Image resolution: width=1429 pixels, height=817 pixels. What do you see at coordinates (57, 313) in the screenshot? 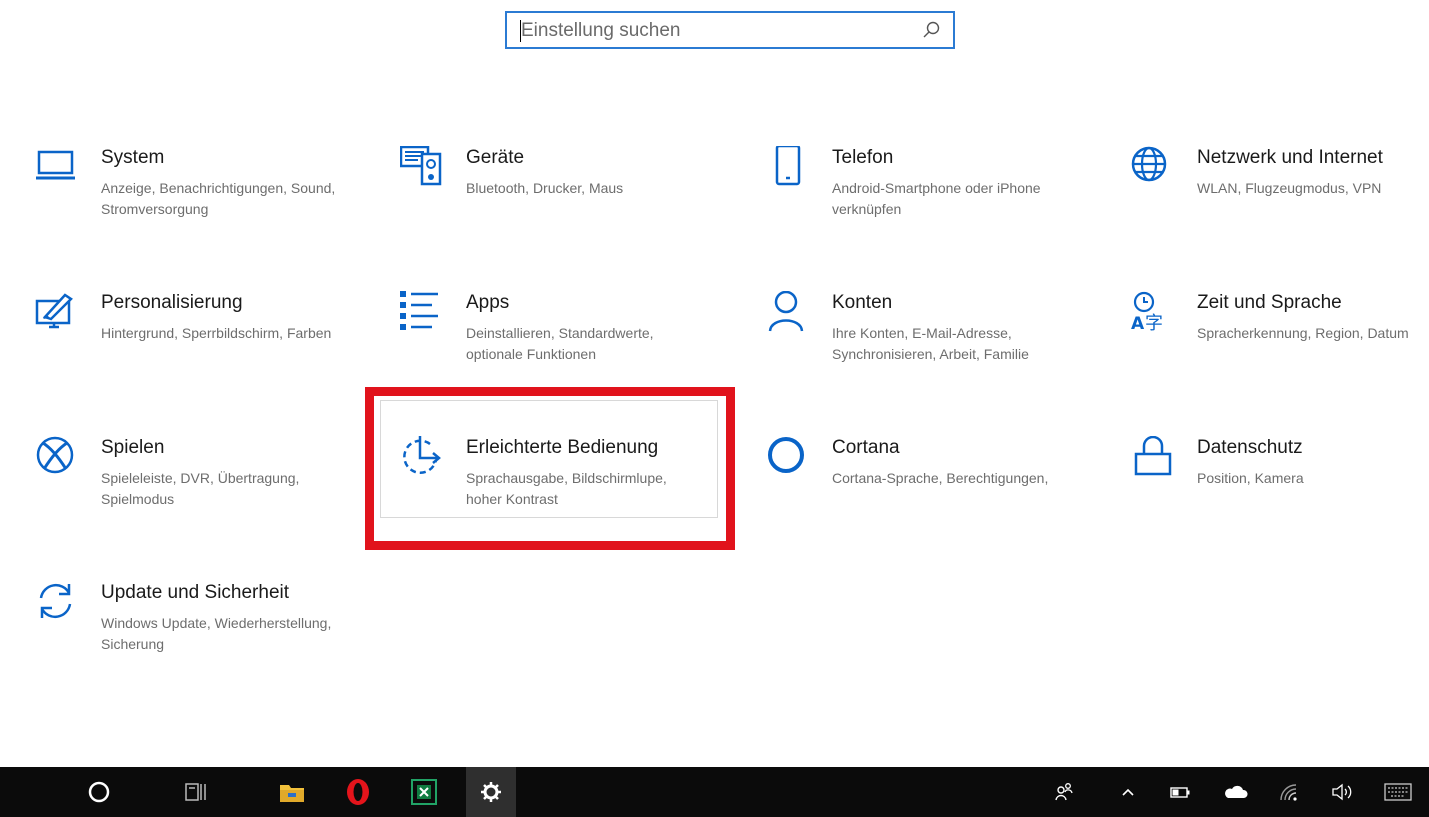
I see `personalization-icon` at bounding box center [57, 313].